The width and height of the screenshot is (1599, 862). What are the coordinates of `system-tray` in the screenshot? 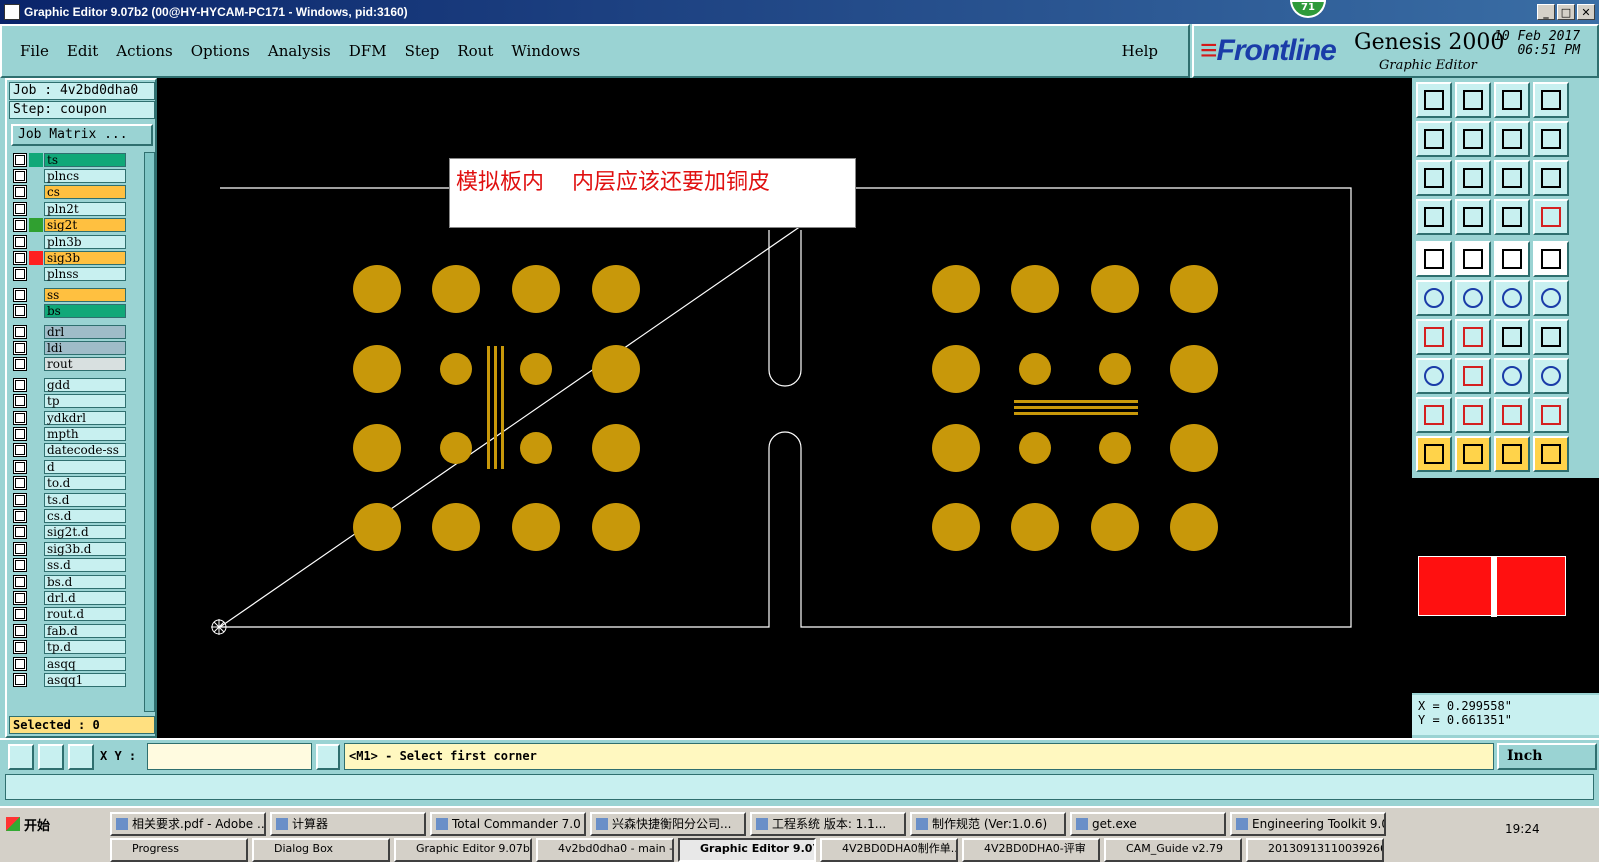 It's located at (1450, 824).